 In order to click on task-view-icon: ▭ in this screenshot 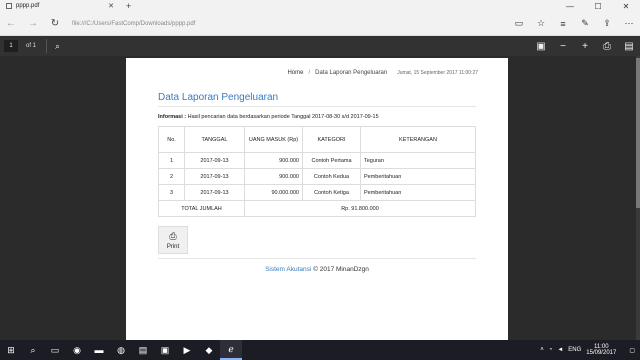, I will do `click(55, 350)`.